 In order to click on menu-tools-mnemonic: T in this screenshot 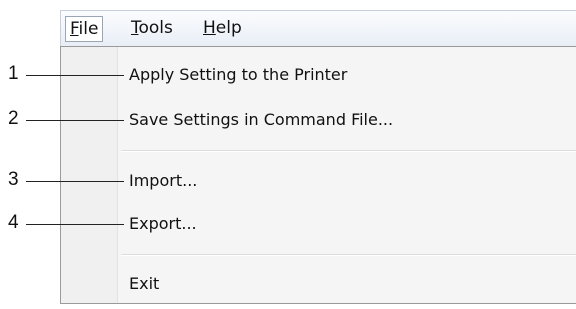, I will do `click(135, 28)`.